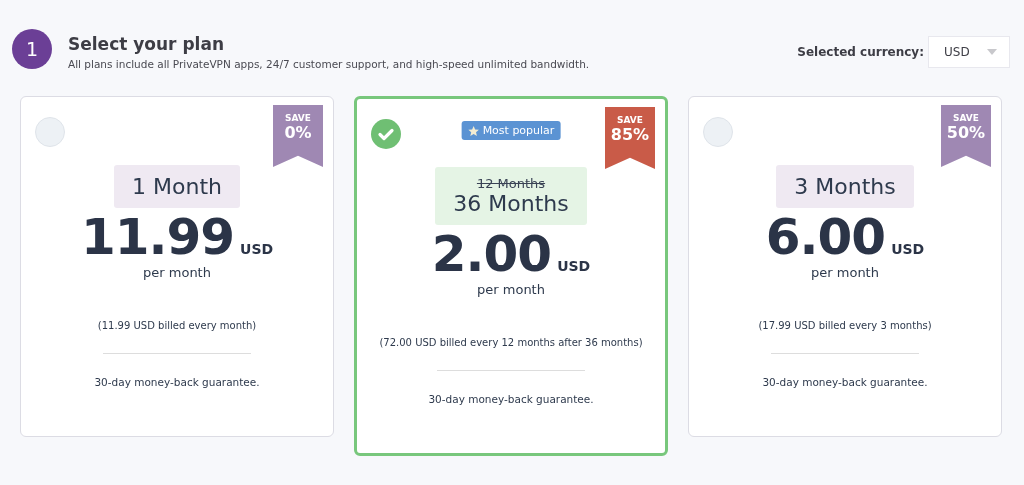 The image size is (1024, 485). What do you see at coordinates (473, 130) in the screenshot?
I see `star-icon` at bounding box center [473, 130].